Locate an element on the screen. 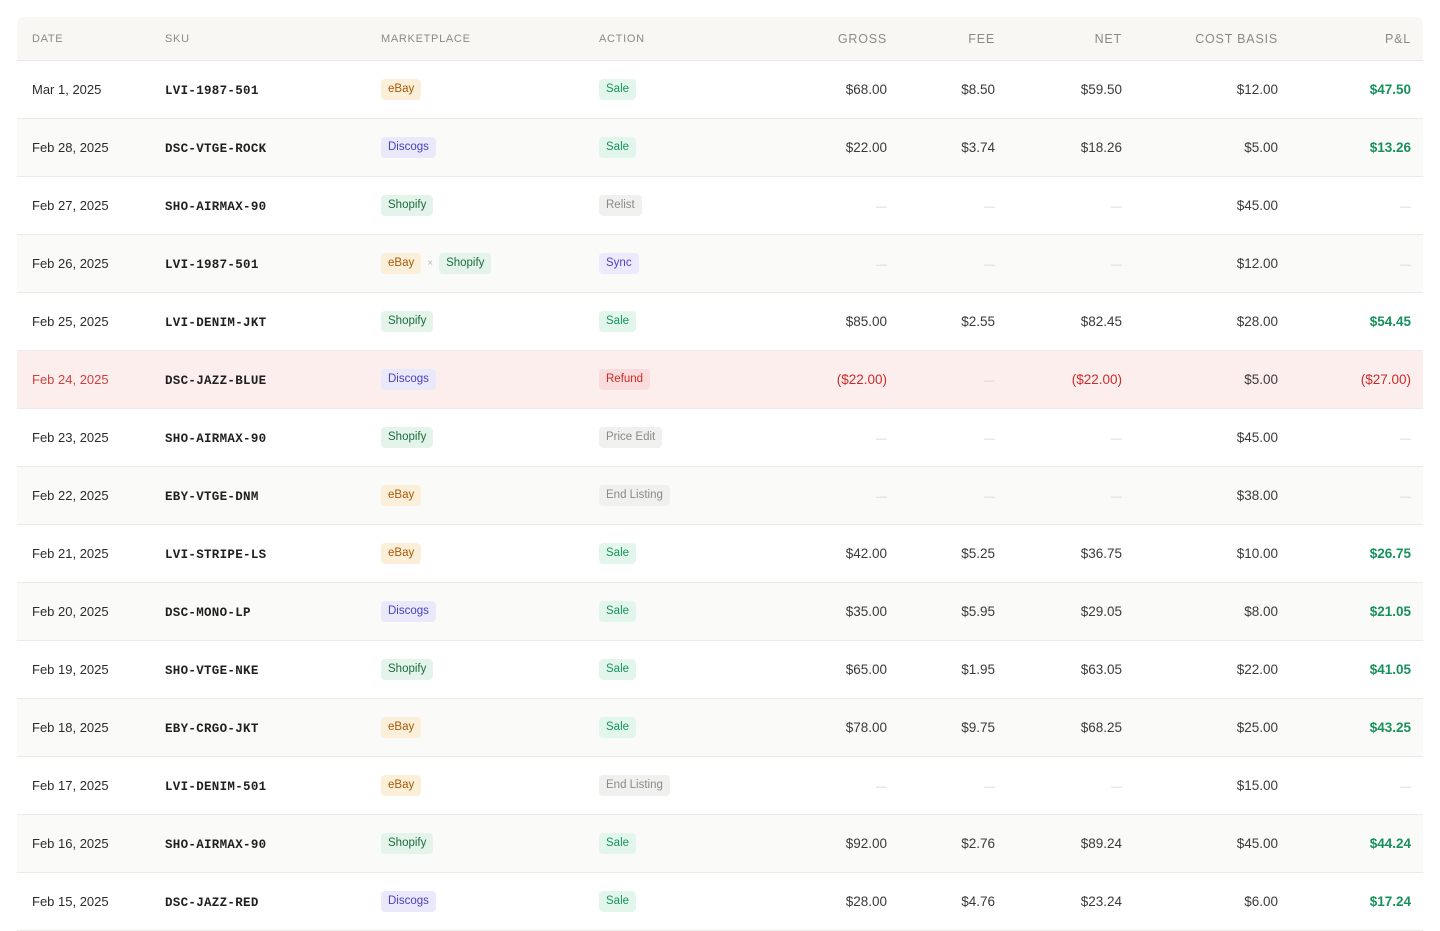  row-fee: — is located at coordinates (941, 437).